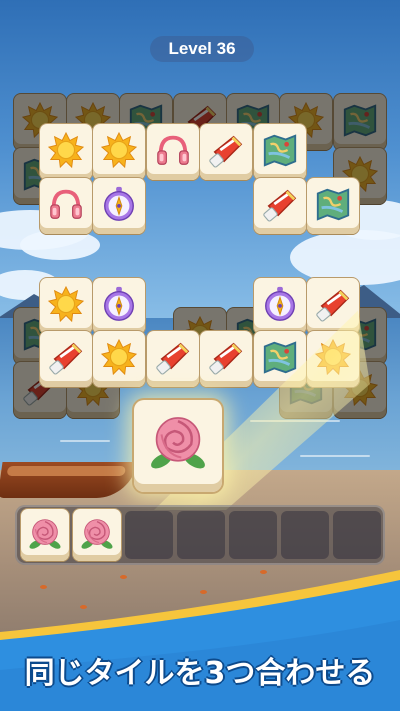 The height and width of the screenshot is (711, 400). Describe the element at coordinates (200, 673) in the screenshot. I see `banner-caption: 同じタイルを3つ合わせる` at that location.